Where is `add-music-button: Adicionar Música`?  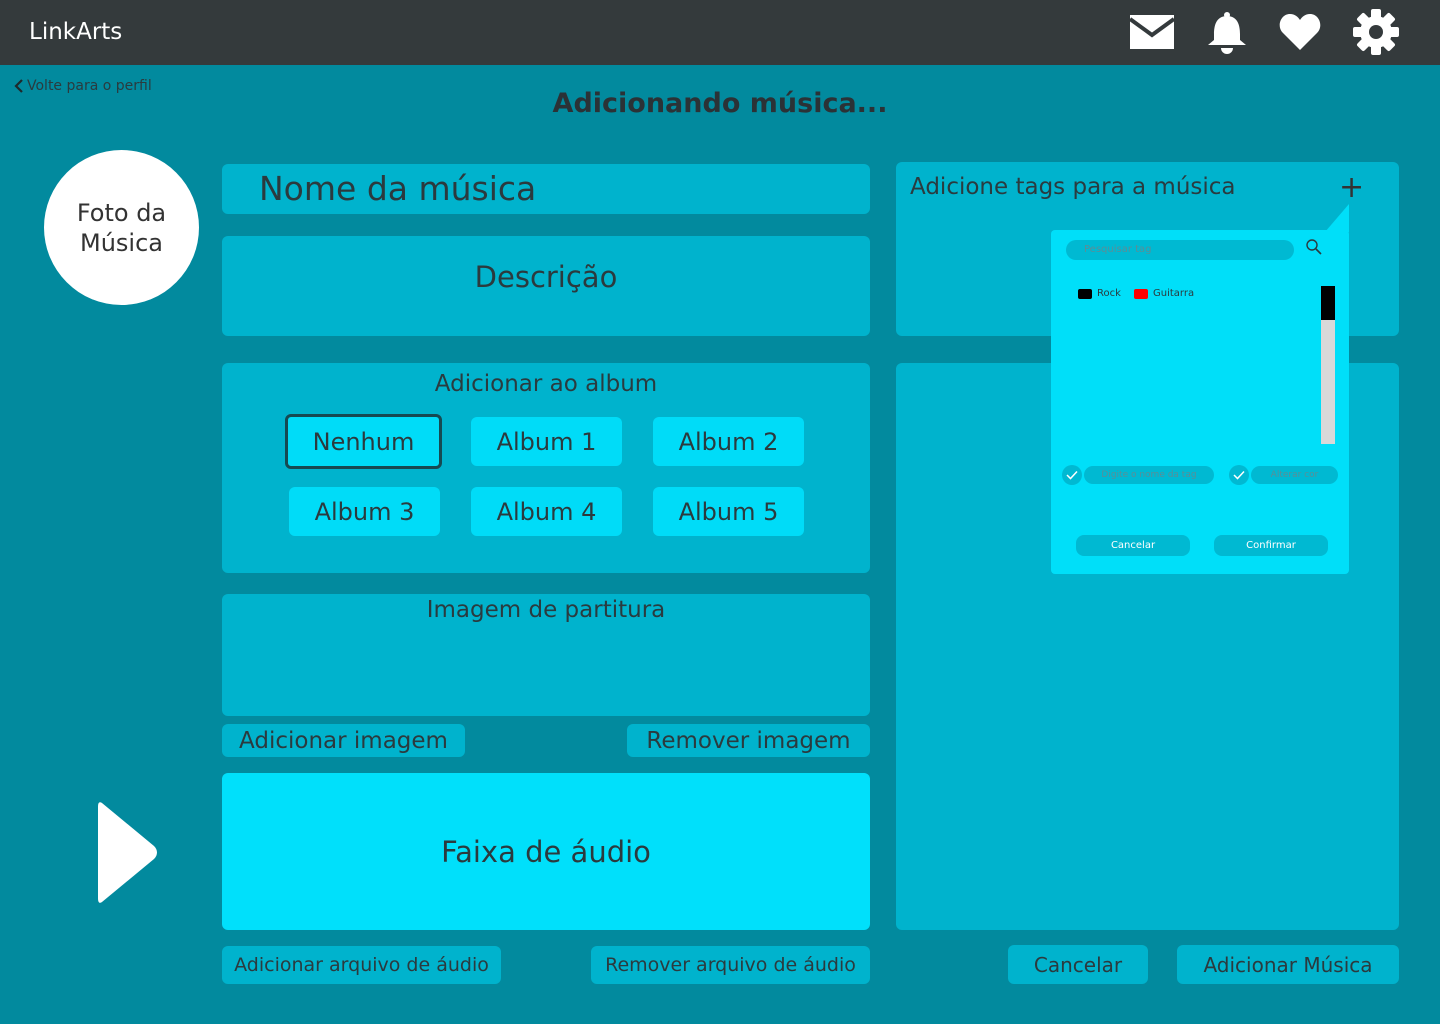
add-music-button: Adicionar Música is located at coordinates (1288, 964).